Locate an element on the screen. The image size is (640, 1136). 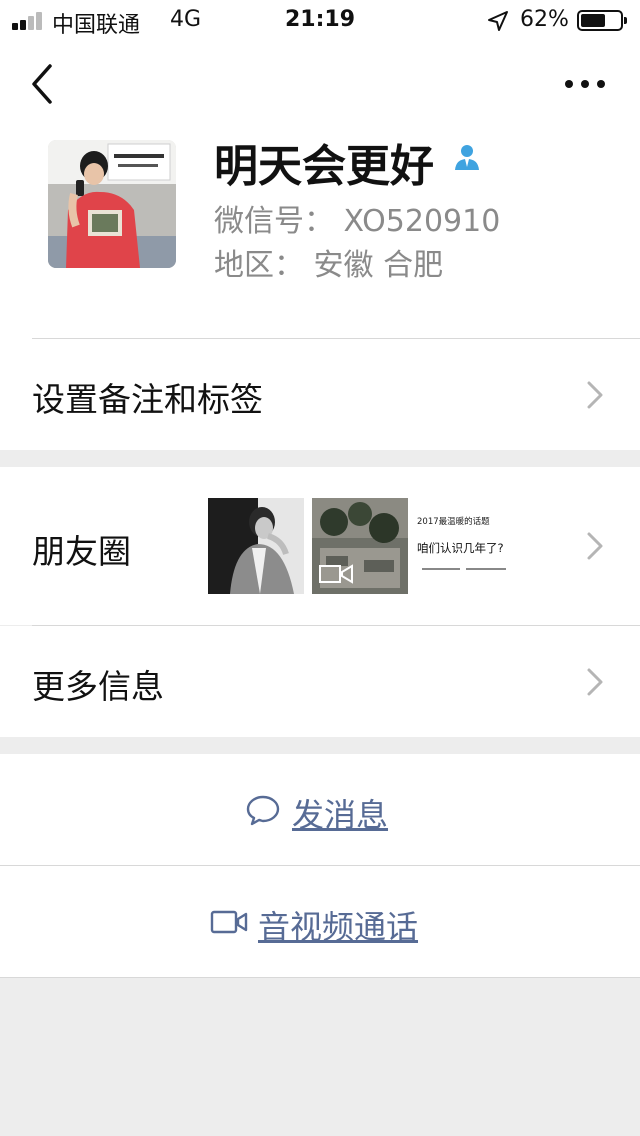
text-card-main: 咱们认识几年了? is located at coordinates (460, 548).